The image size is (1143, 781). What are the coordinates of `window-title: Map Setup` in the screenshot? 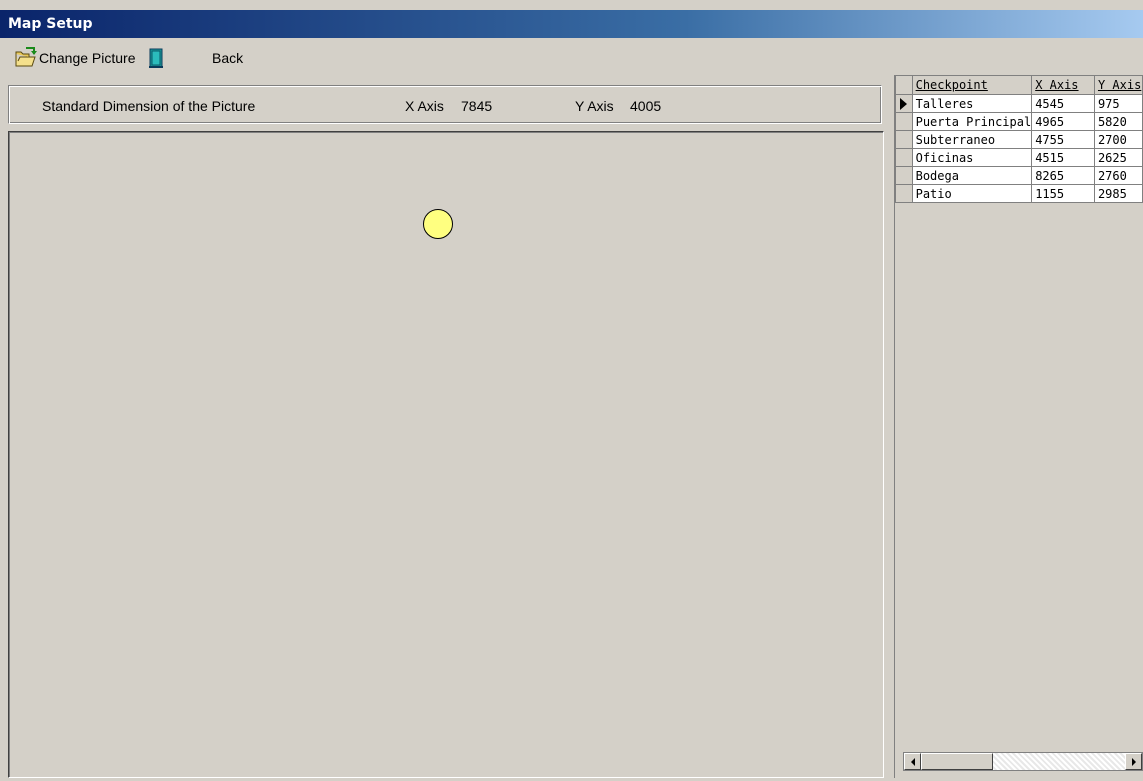 It's located at (571, 24).